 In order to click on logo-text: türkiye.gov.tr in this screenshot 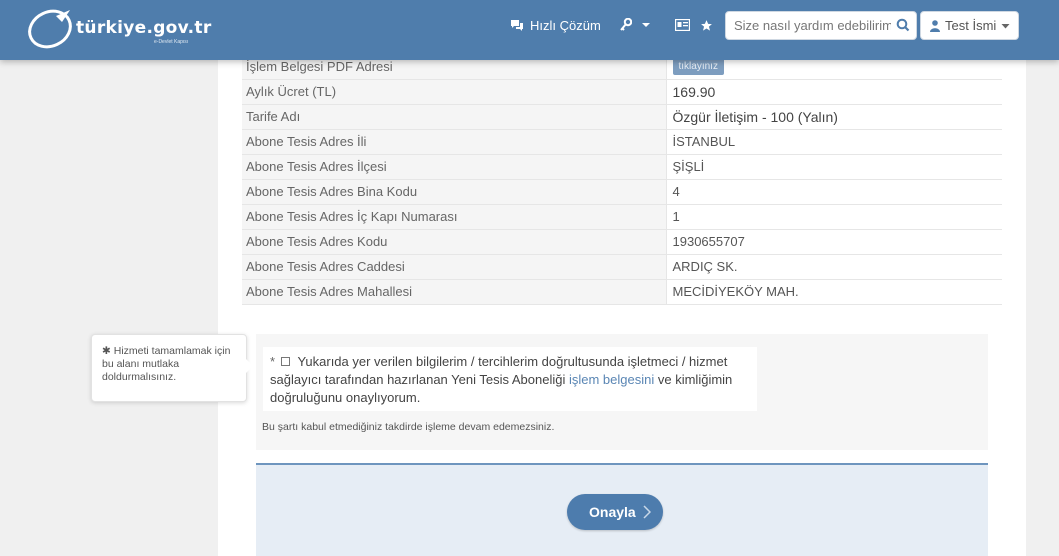, I will do `click(144, 28)`.